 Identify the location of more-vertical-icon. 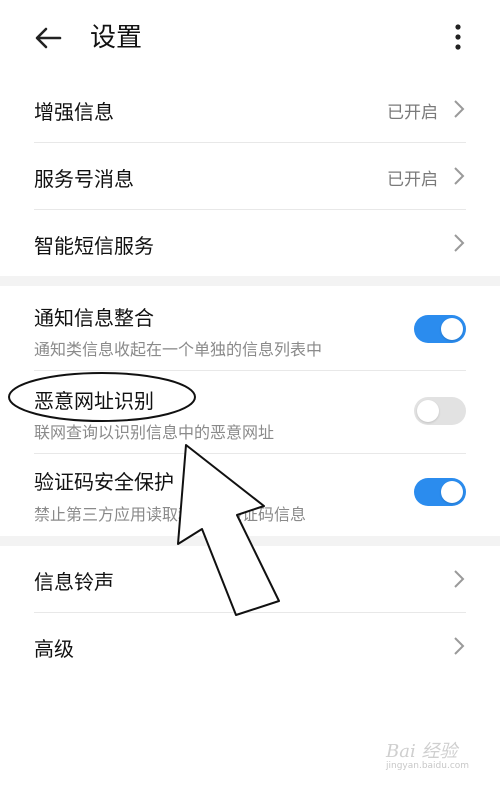
(458, 38).